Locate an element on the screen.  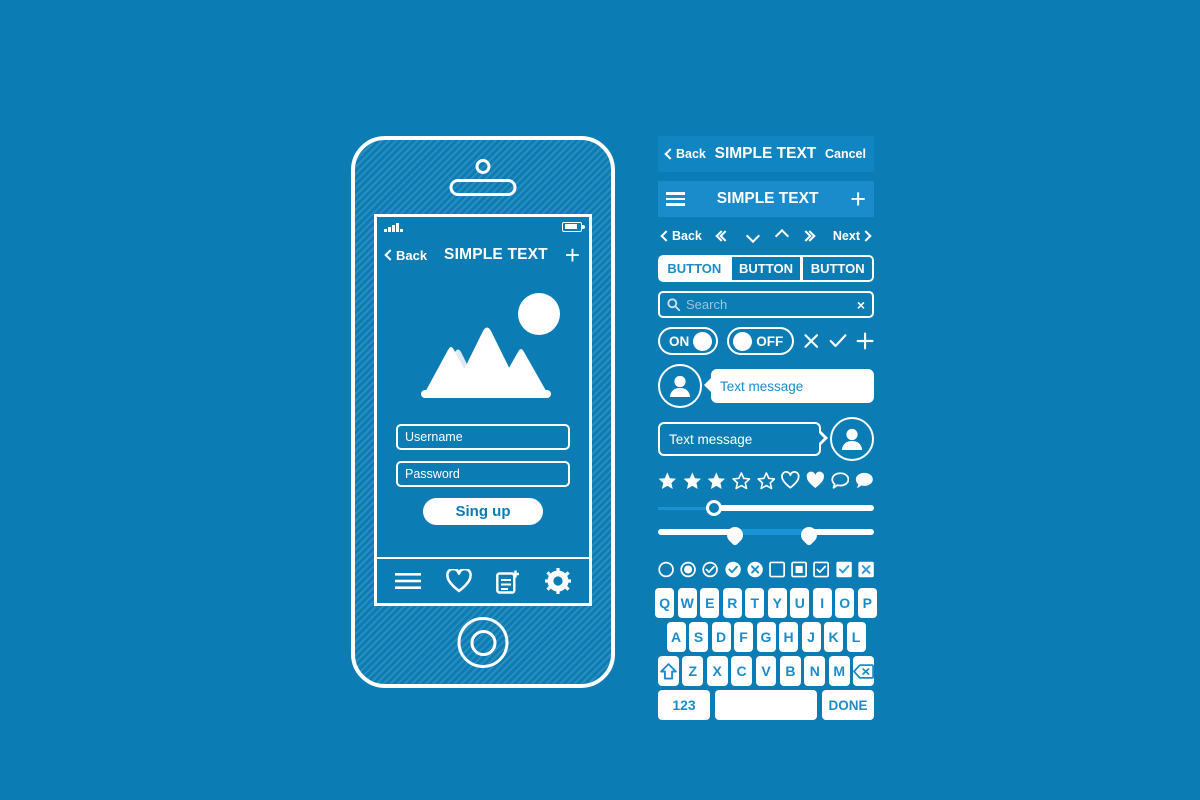
topbar1-cancel-button: Cancel is located at coordinates (845, 154).